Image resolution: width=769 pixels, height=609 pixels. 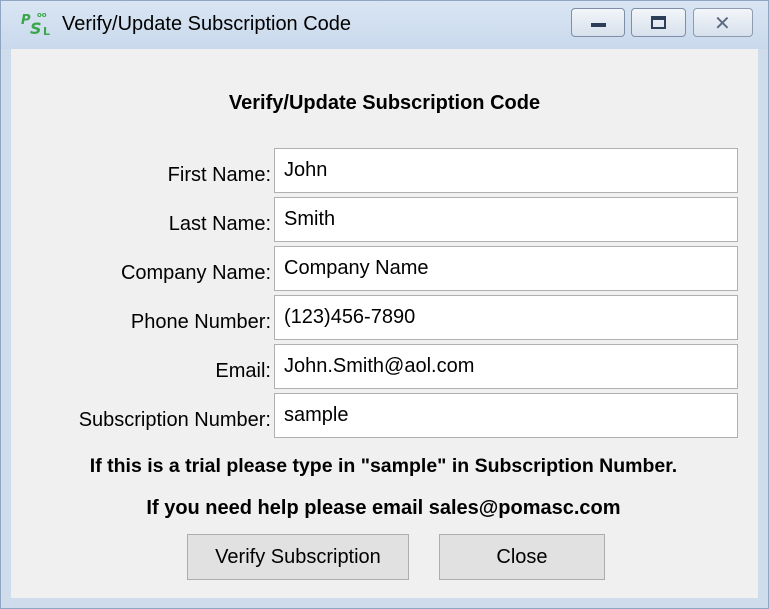 What do you see at coordinates (598, 25) in the screenshot?
I see `minimize-icon` at bounding box center [598, 25].